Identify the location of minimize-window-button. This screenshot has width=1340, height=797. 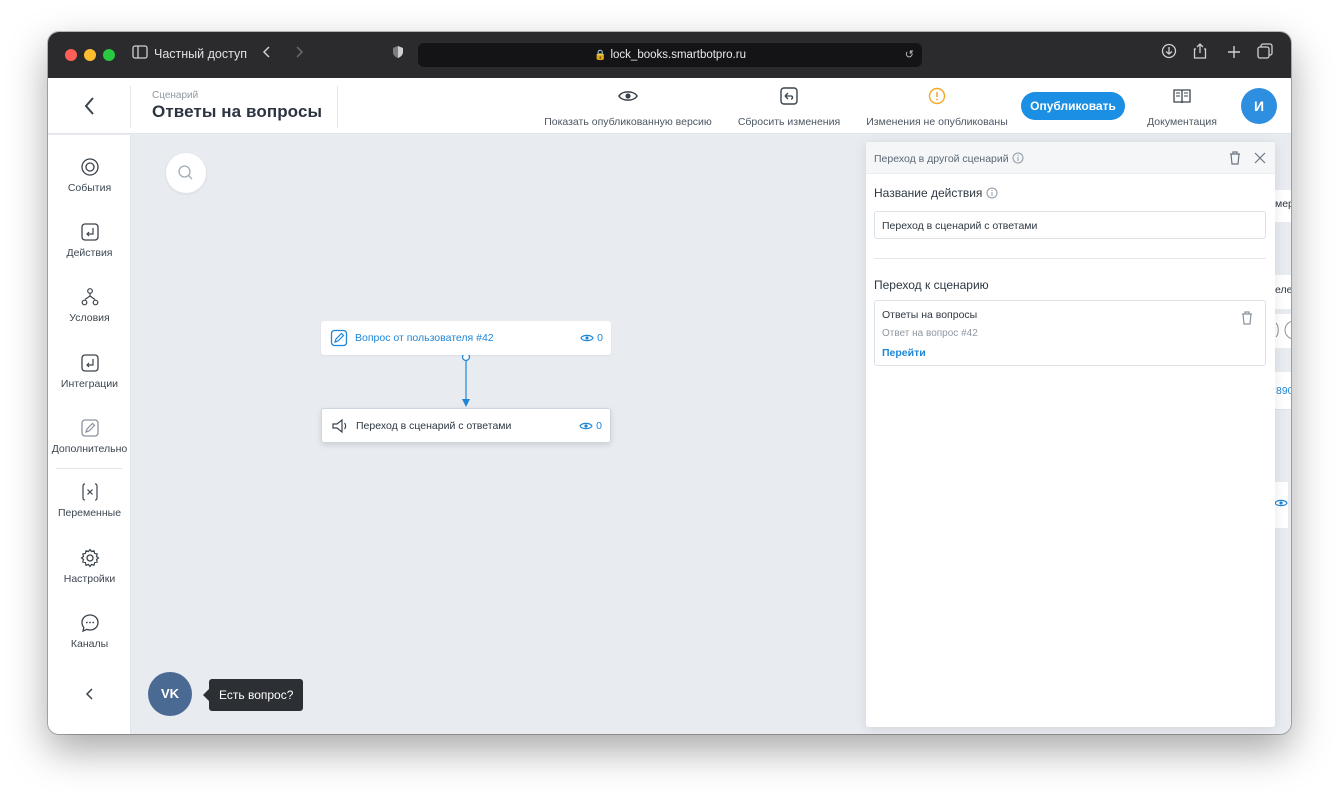
(90, 55).